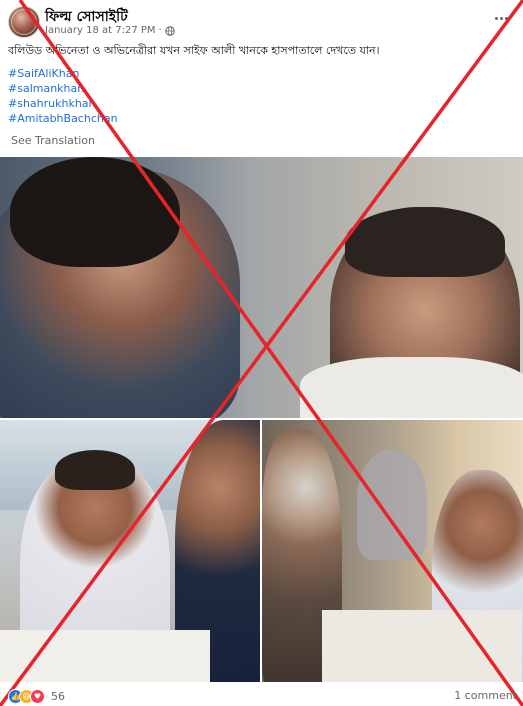 The height and width of the screenshot is (706, 523). Describe the element at coordinates (100, 30) in the screenshot. I see `post-timestamp: January 18 at 7:27 PM` at that location.